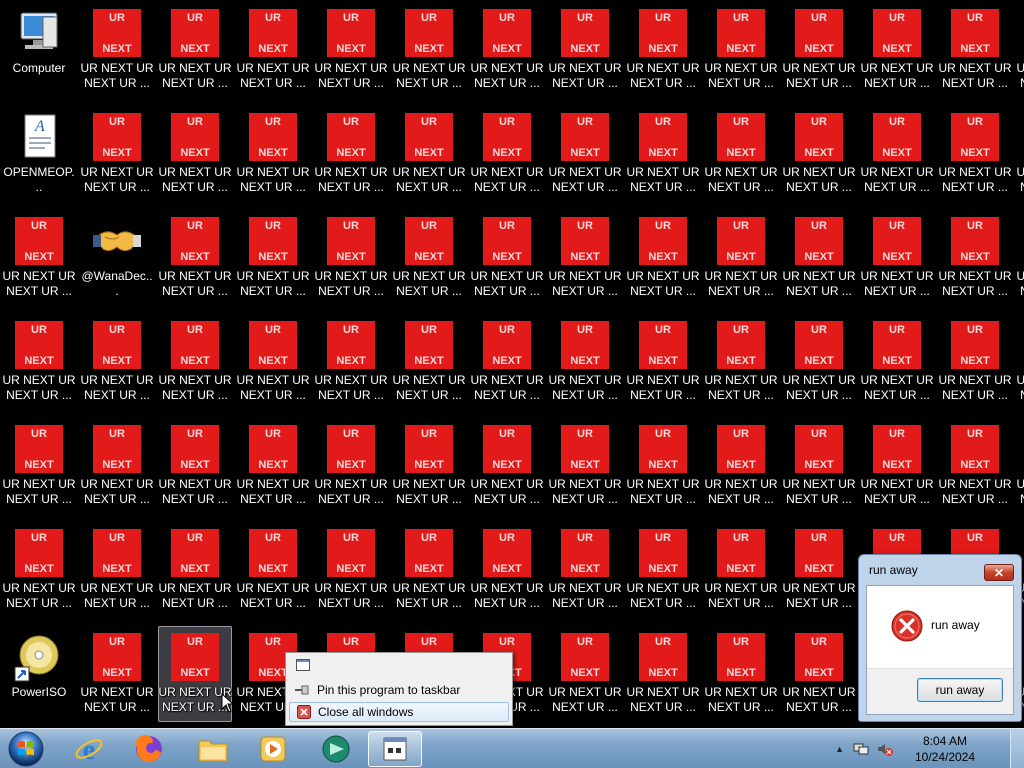 The height and width of the screenshot is (768, 1024). I want to click on run-away-button: run away, so click(960, 690).